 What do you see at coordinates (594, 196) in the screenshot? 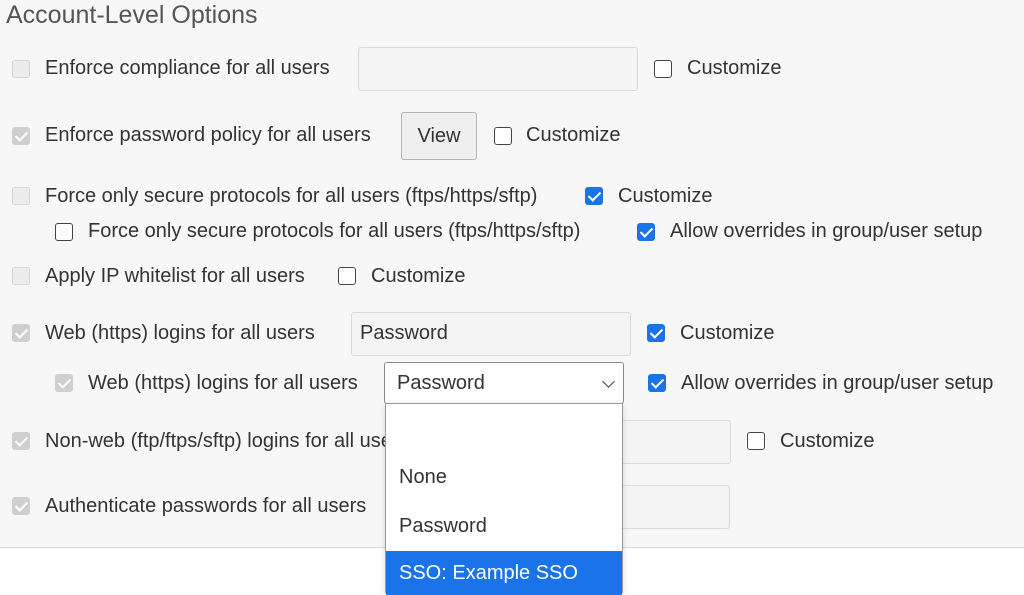
I see `secure-protocols-customize-checkbox` at bounding box center [594, 196].